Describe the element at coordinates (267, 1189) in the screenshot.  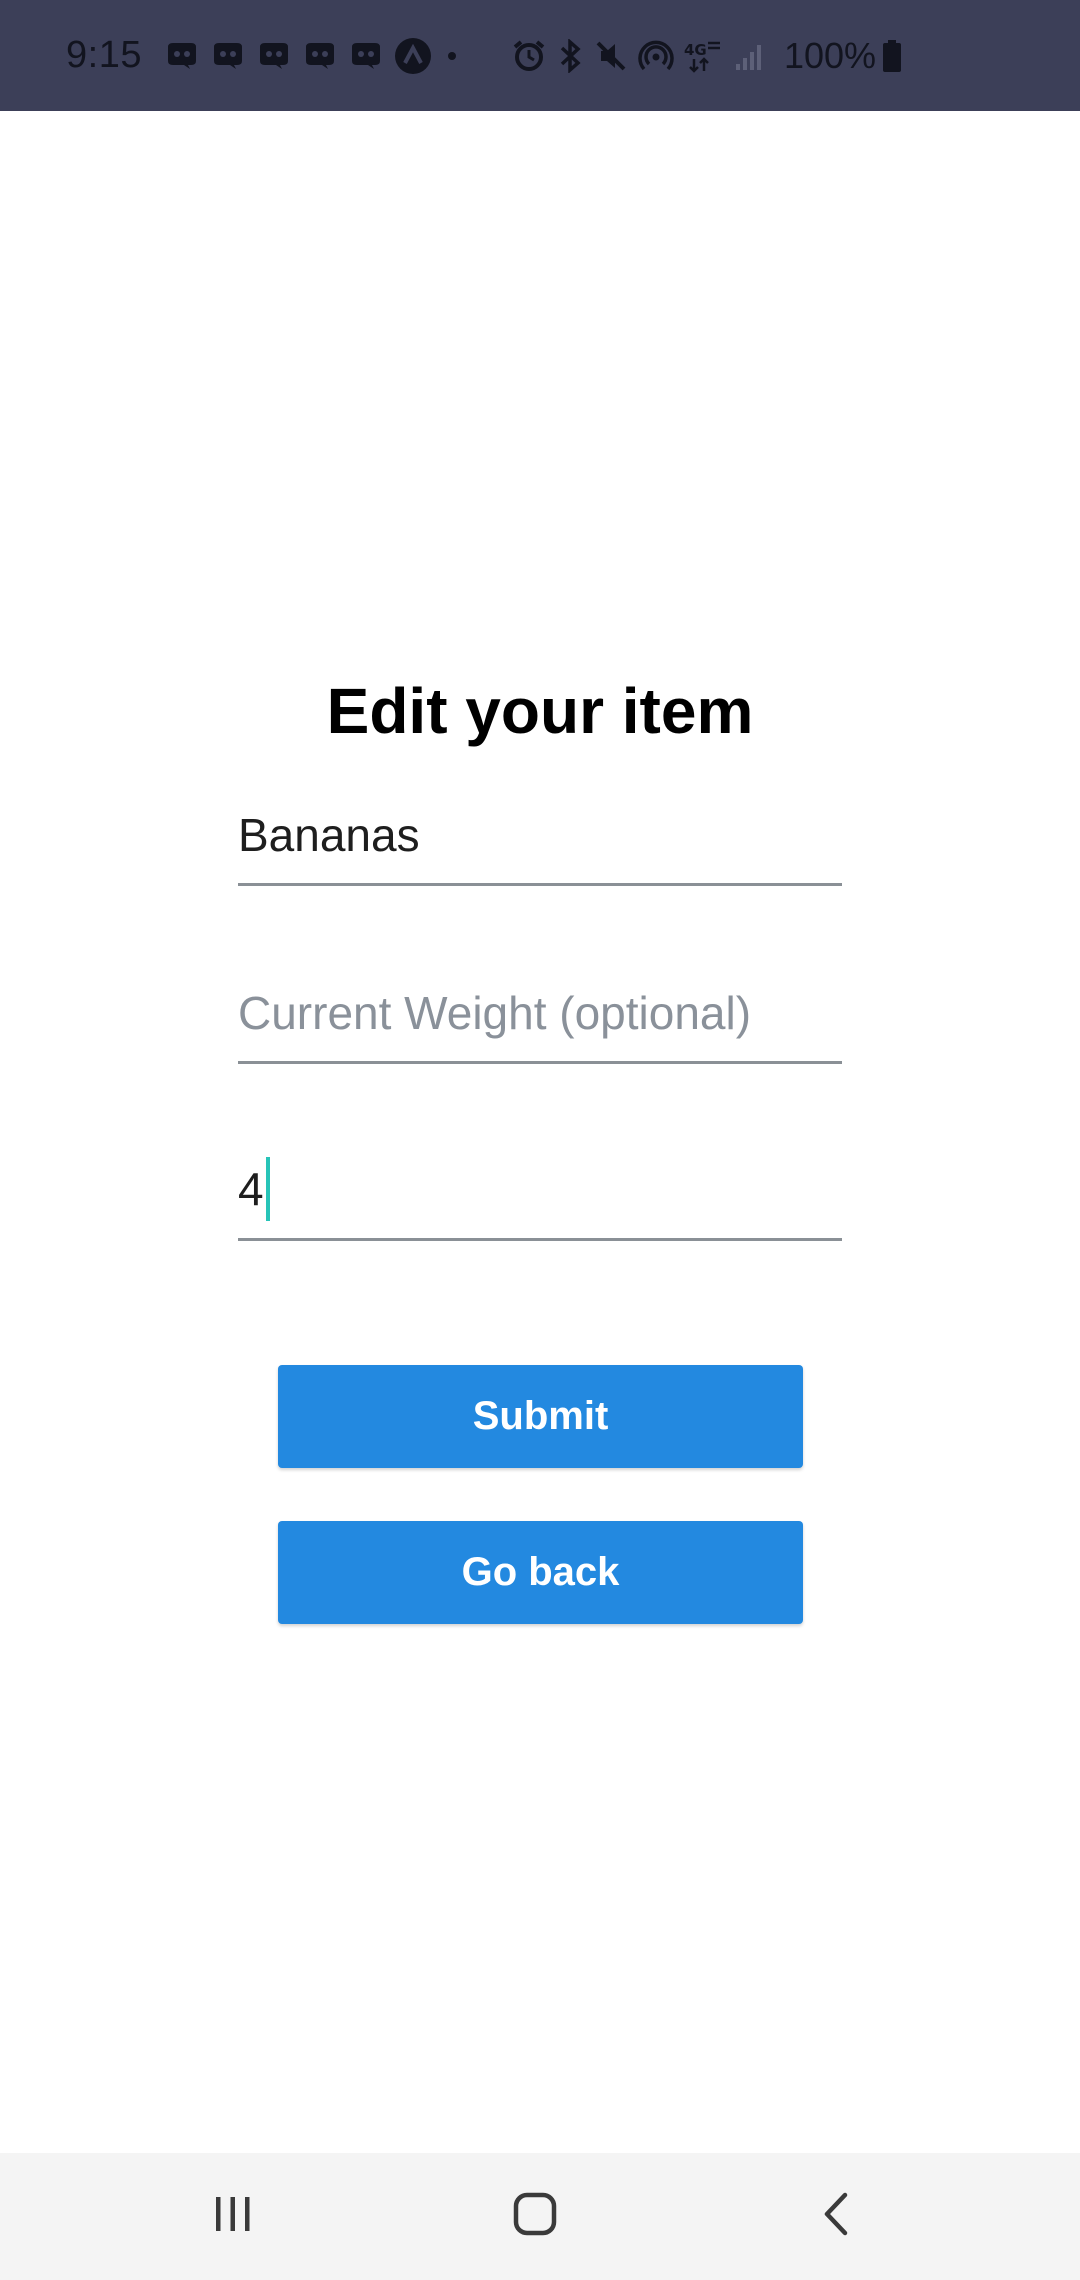
I see `text-caret` at that location.